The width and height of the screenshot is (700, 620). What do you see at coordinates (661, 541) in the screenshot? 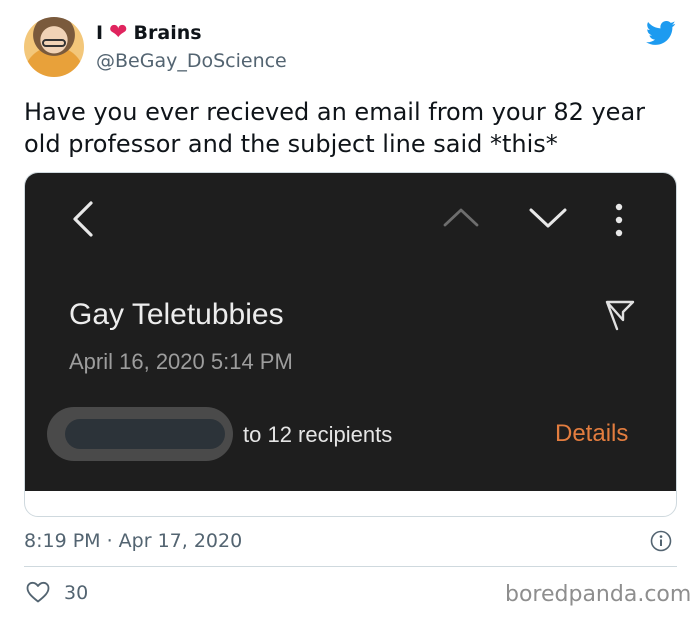
I see `info-icon` at bounding box center [661, 541].